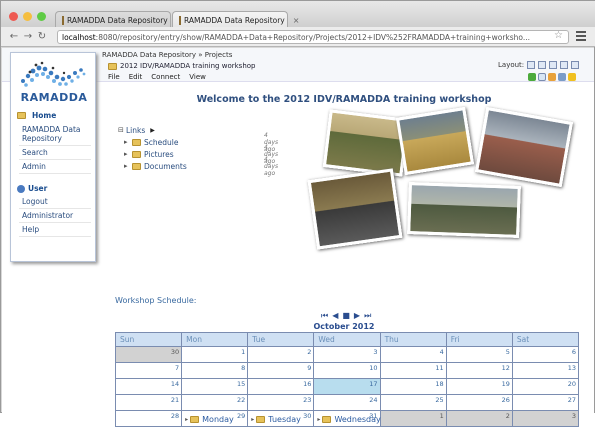 The width and height of the screenshot is (595, 427). What do you see at coordinates (413, 354) in the screenshot?
I see `calendar-day-cell: 4` at bounding box center [413, 354].